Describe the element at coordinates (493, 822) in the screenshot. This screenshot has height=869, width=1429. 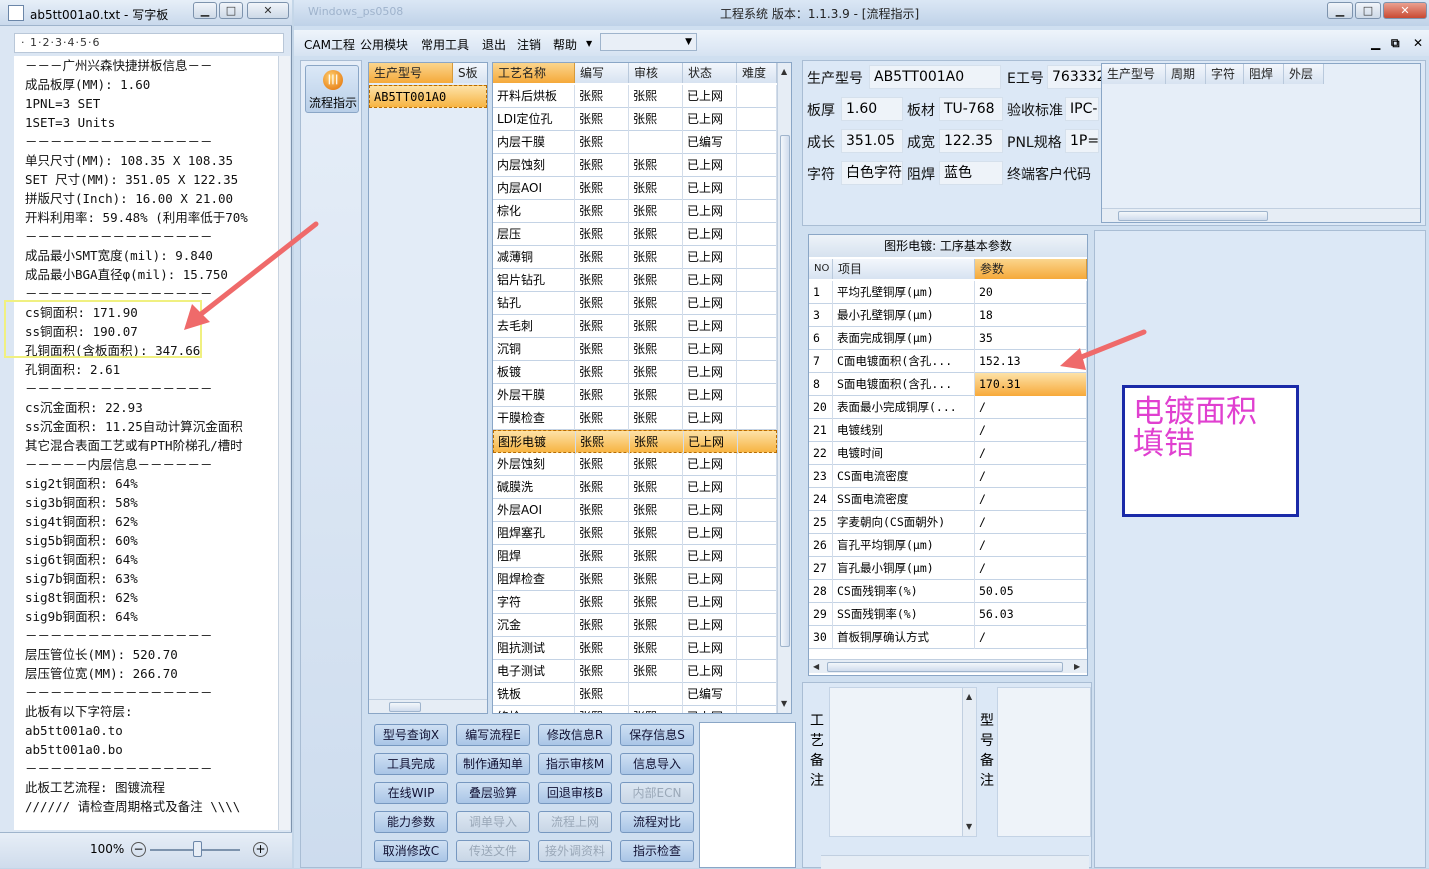
I see `action-button: 调单导入` at that location.